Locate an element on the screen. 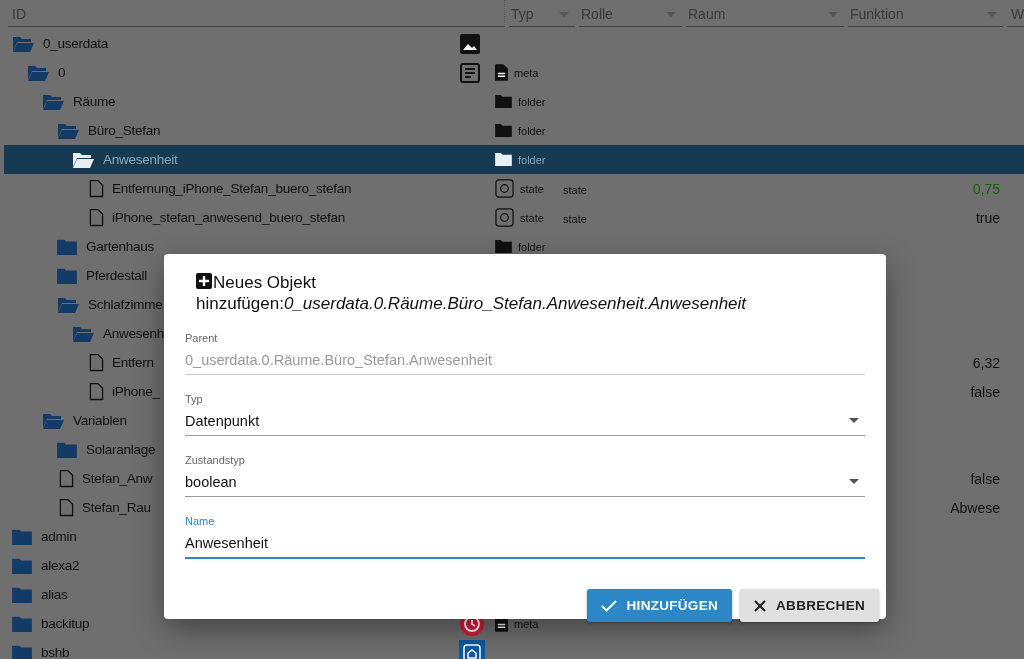  object-value: 6,32 is located at coordinates (986, 362).